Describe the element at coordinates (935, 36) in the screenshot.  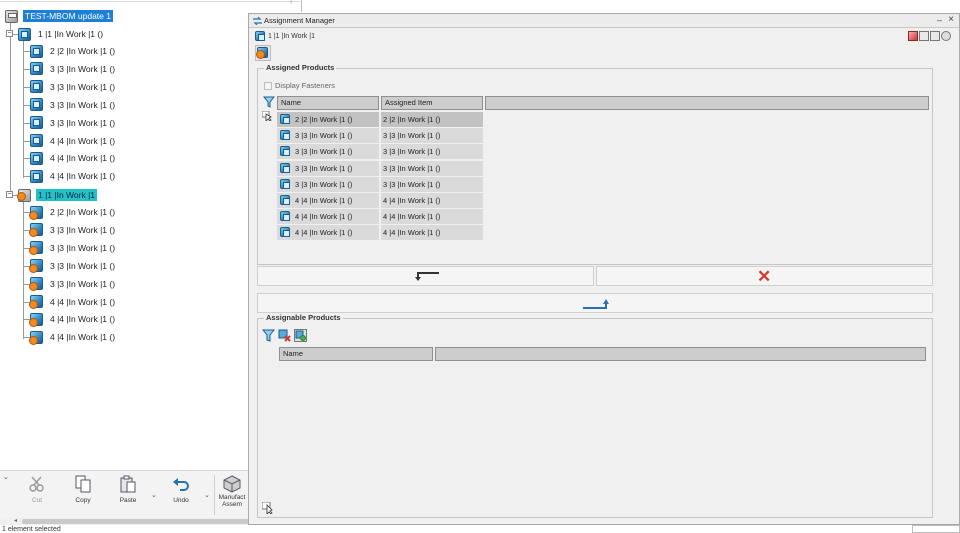
I see `window-alt-icon` at that location.